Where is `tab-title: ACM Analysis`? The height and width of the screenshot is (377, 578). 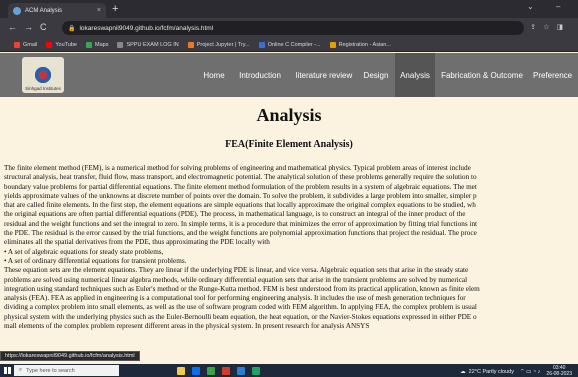
tab-title: ACM Analysis is located at coordinates (44, 10).